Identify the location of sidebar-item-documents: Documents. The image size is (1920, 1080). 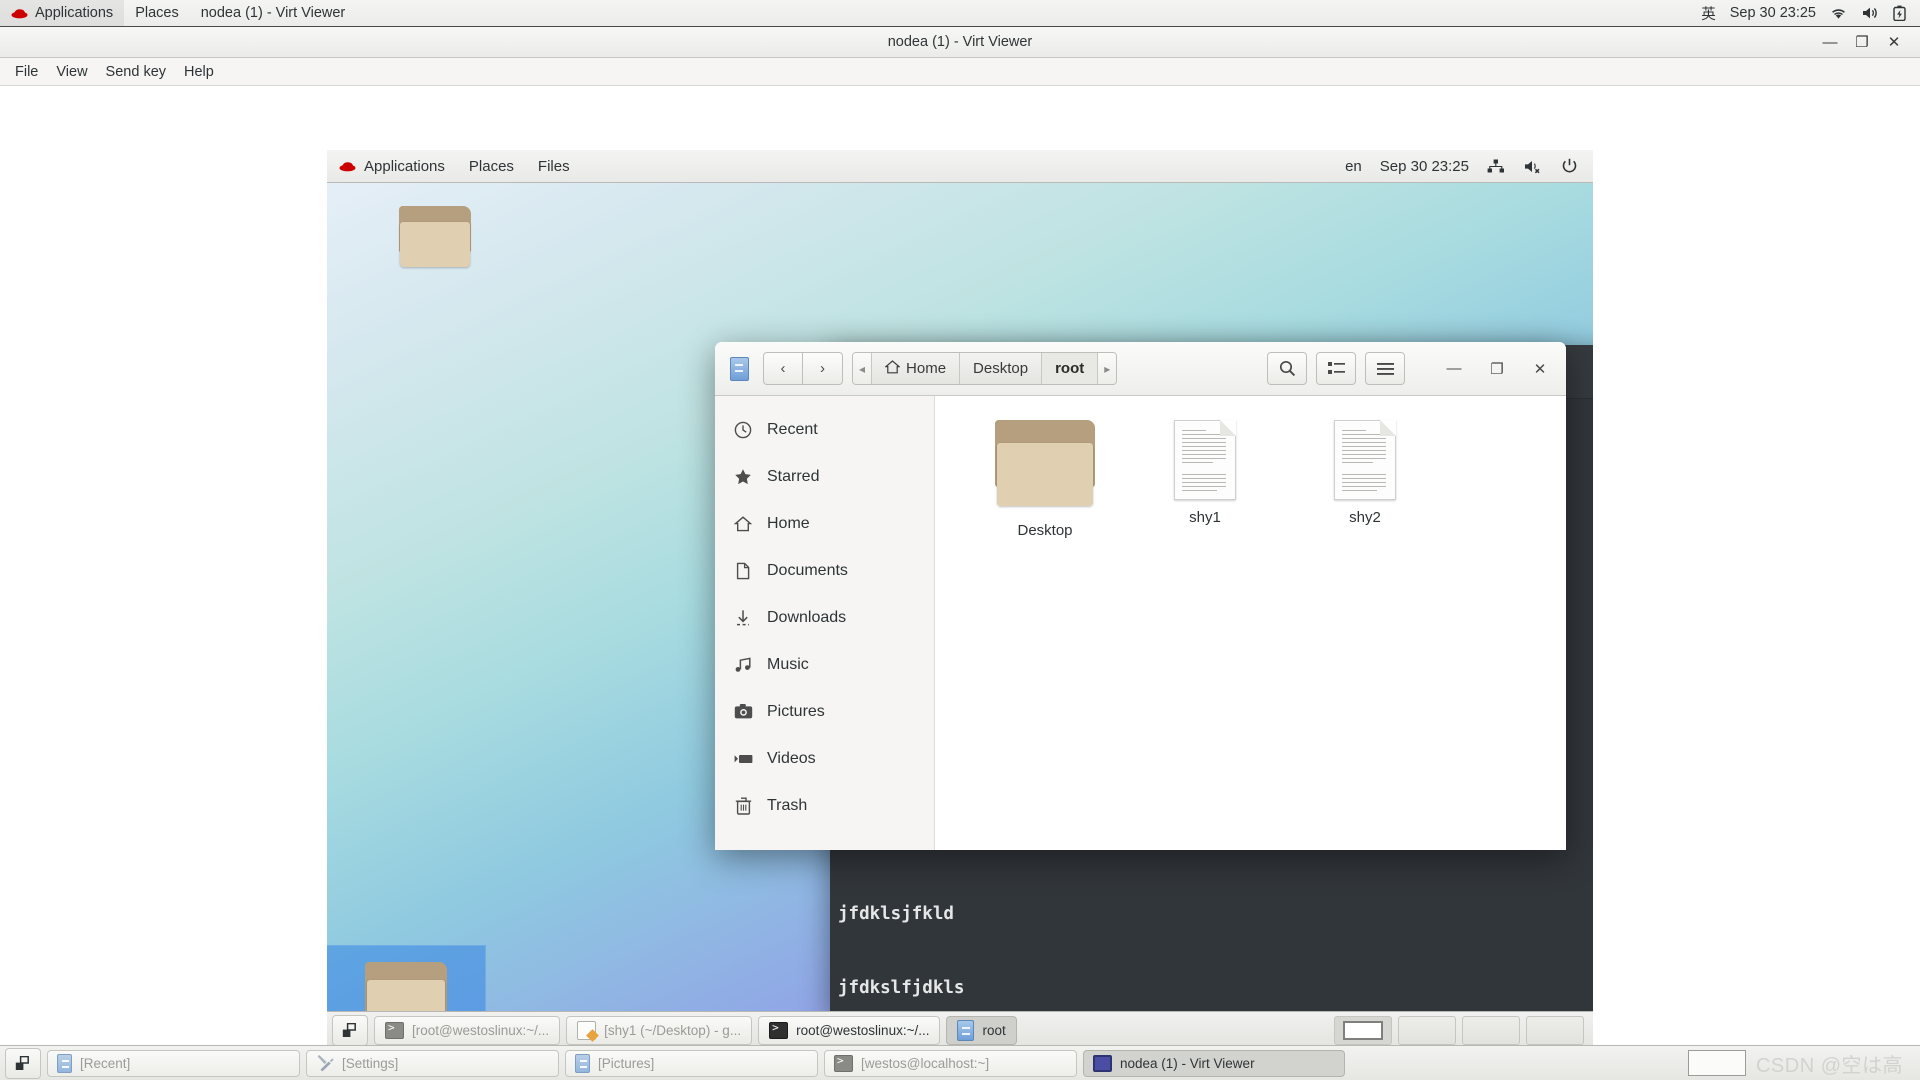
(824, 570).